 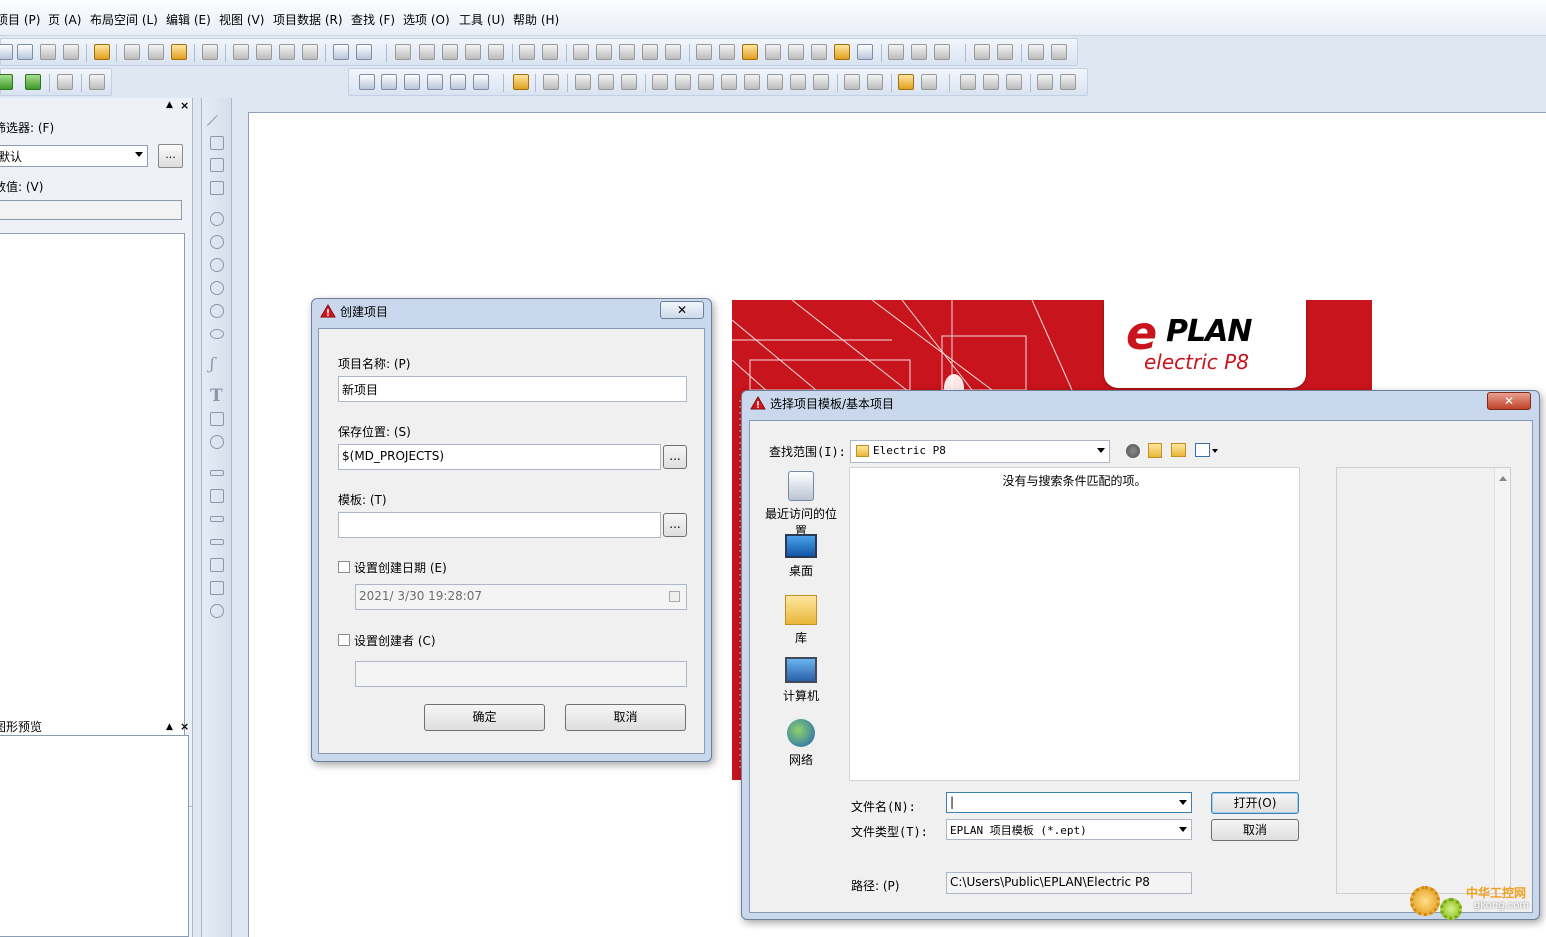 I want to click on select-template-close-button: ✕, so click(x=1509, y=401).